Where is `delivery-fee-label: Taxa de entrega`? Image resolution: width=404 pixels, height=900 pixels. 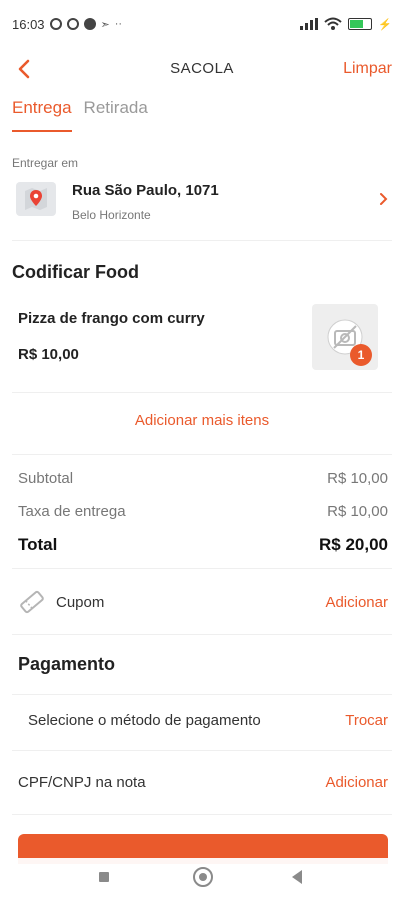 delivery-fee-label: Taxa de entrega is located at coordinates (72, 511).